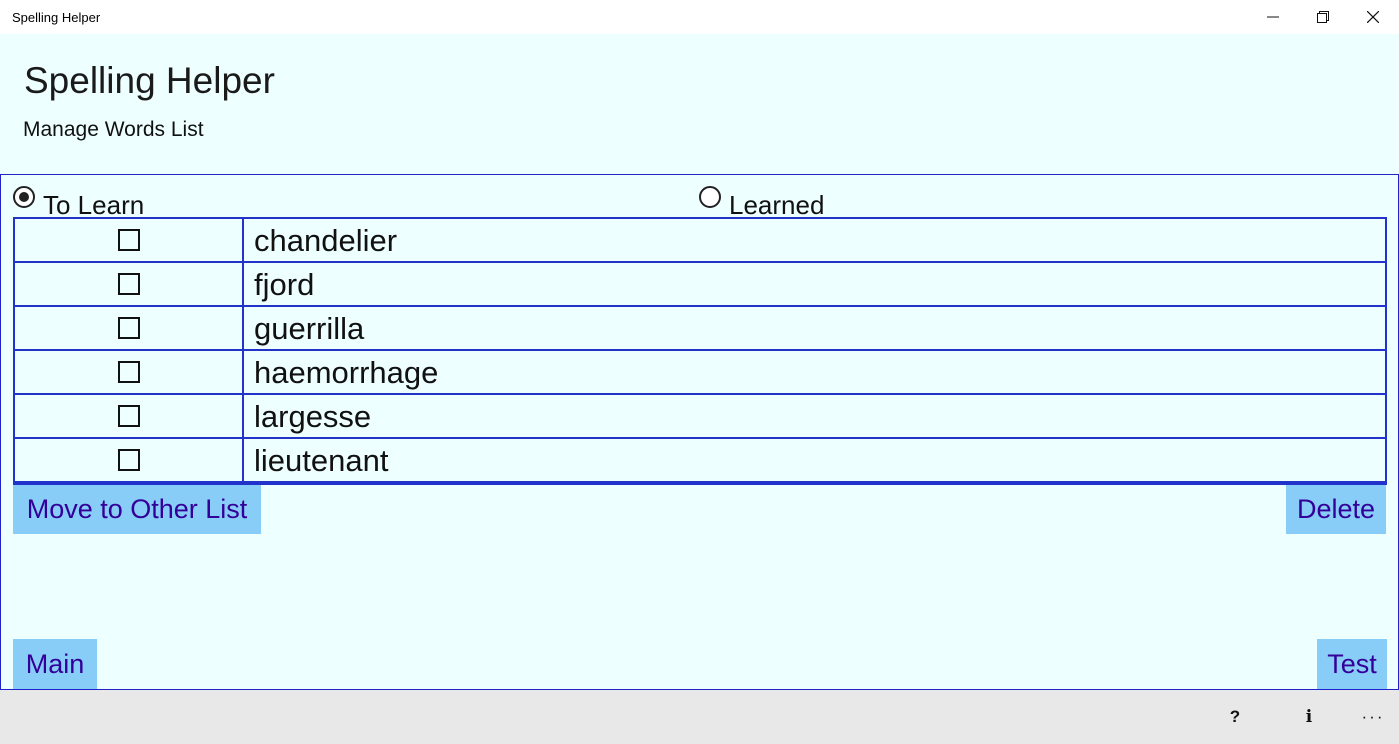 The image size is (1399, 744). What do you see at coordinates (814, 284) in the screenshot?
I see `word-cell: fjord` at bounding box center [814, 284].